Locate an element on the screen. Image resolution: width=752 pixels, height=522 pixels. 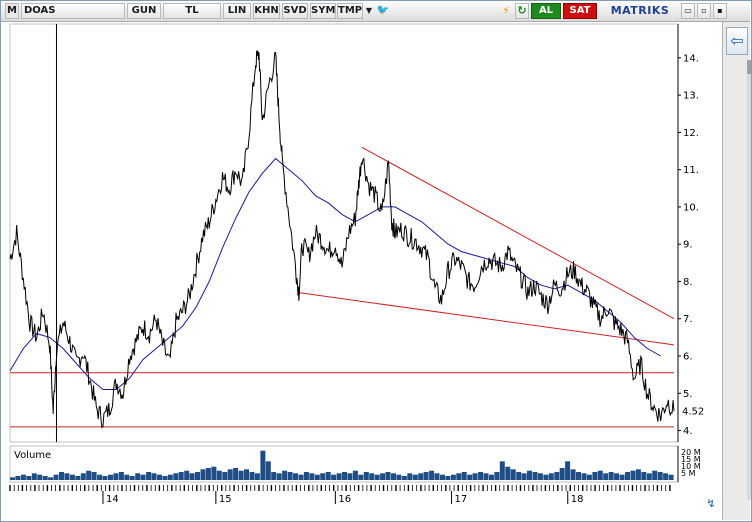
year-label: 17 is located at coordinates (461, 499).